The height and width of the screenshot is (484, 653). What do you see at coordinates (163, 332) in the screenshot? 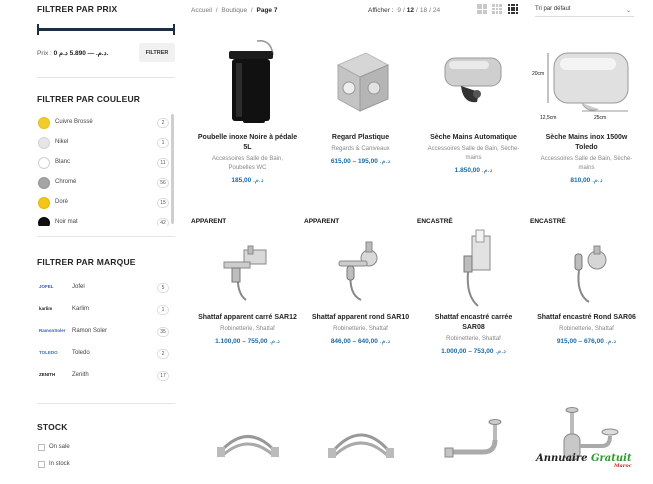
I see `count-badge: 35` at bounding box center [163, 332].